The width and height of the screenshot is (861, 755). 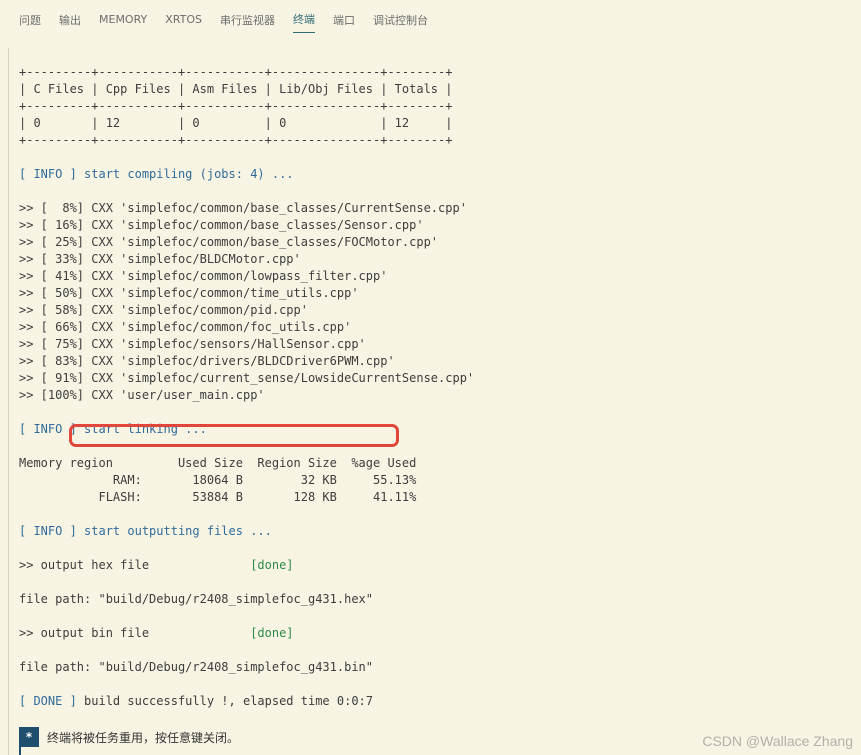 What do you see at coordinates (163, 310) in the screenshot?
I see `compile-line: >> [ 58%] CXX 'simplefoc/common/pid.cpp'` at bounding box center [163, 310].